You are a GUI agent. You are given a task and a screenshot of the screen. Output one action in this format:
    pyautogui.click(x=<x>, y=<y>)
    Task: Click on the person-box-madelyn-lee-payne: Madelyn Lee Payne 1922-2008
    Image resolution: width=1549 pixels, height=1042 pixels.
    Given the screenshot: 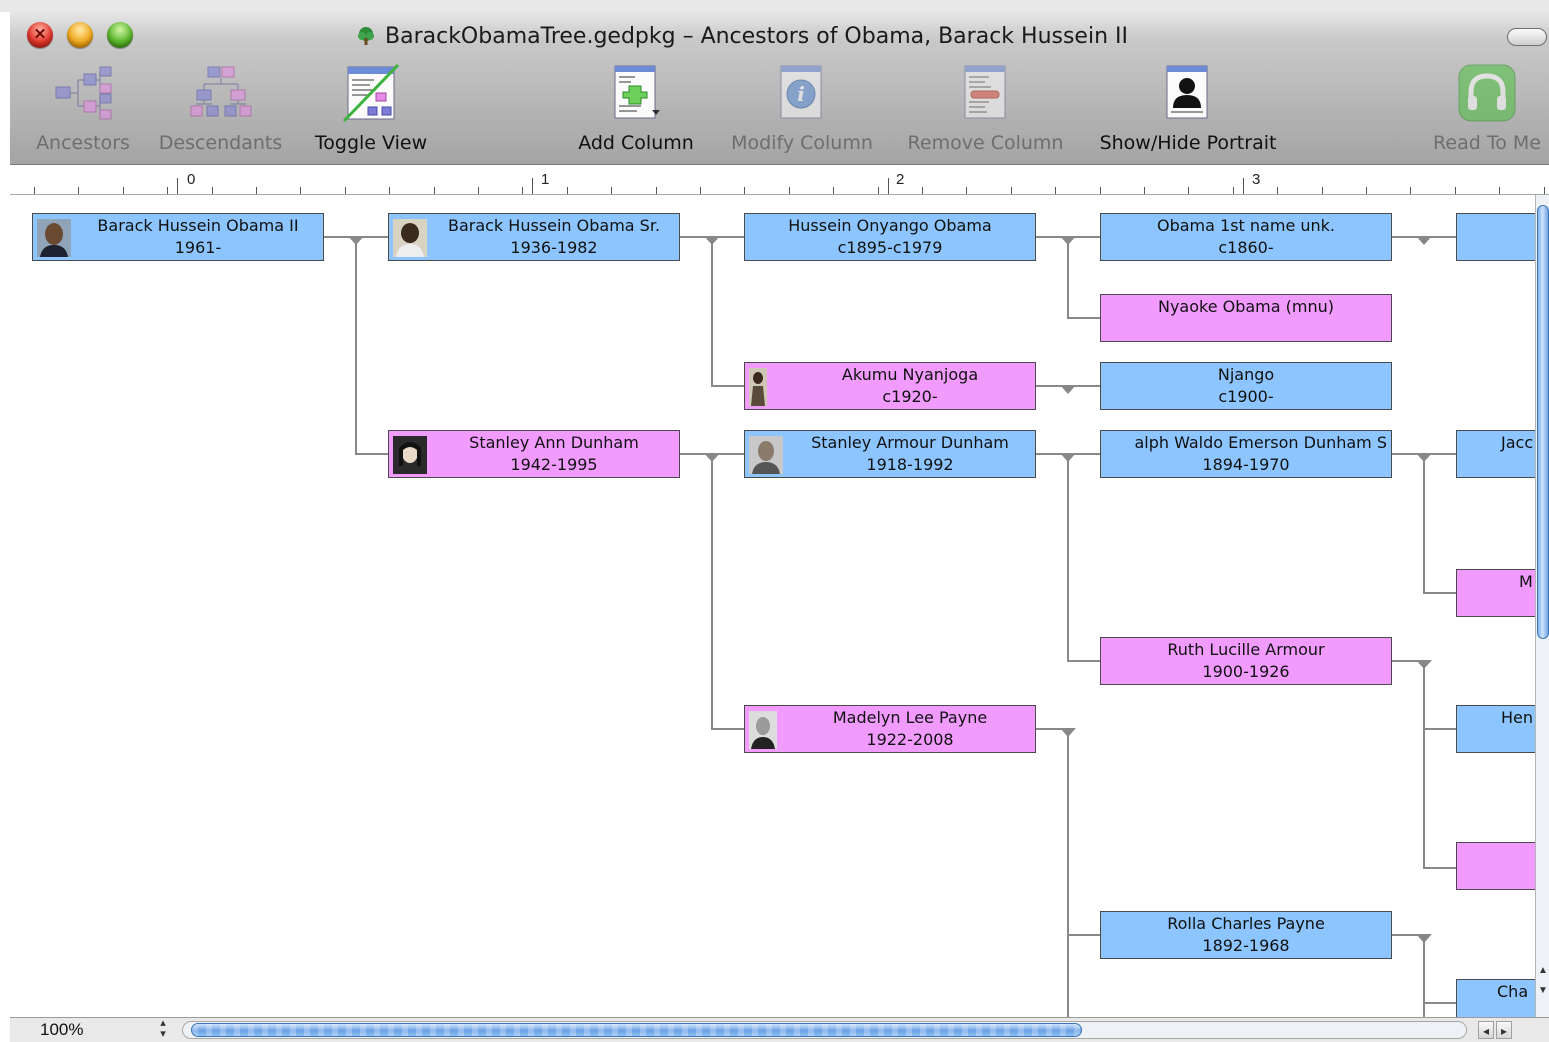 What is the action you would take?
    pyautogui.click(x=890, y=729)
    